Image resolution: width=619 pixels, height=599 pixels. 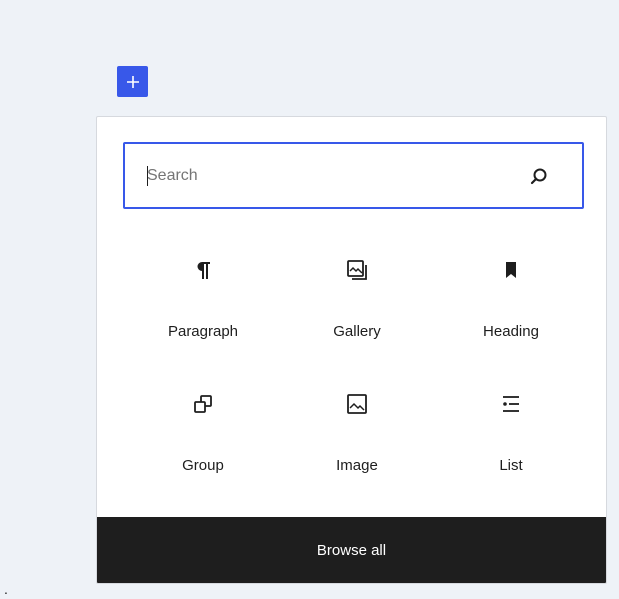 I want to click on block-heading: Heading, so click(x=511, y=302).